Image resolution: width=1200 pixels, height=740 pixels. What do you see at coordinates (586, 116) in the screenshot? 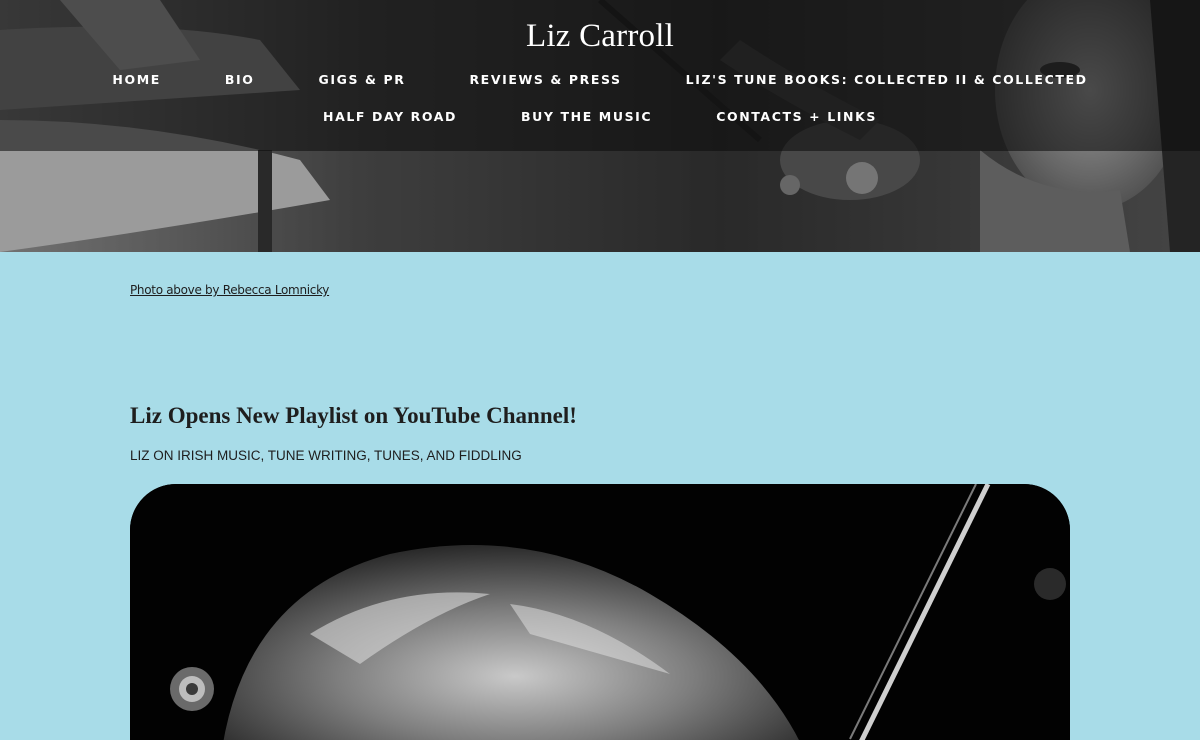
I see `nav-item-buy-the-music: BUY THE MUSIC` at bounding box center [586, 116].